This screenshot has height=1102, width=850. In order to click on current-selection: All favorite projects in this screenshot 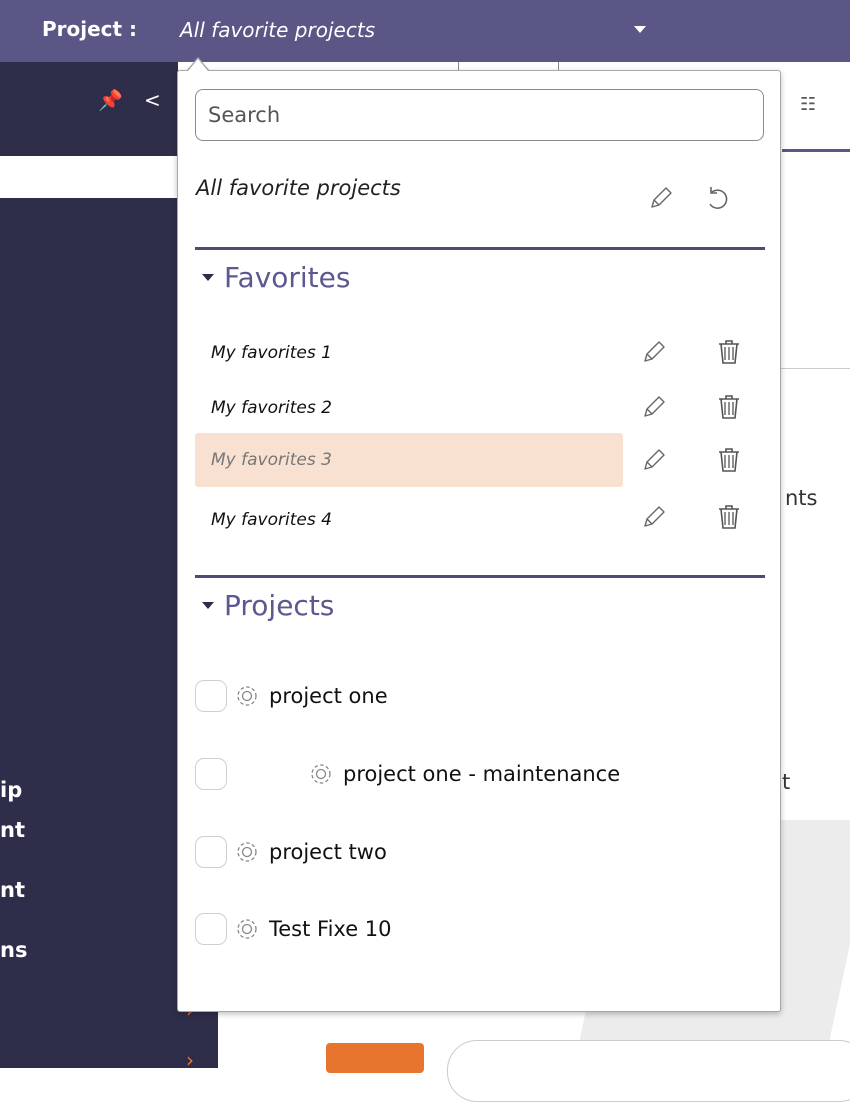, I will do `click(298, 188)`.